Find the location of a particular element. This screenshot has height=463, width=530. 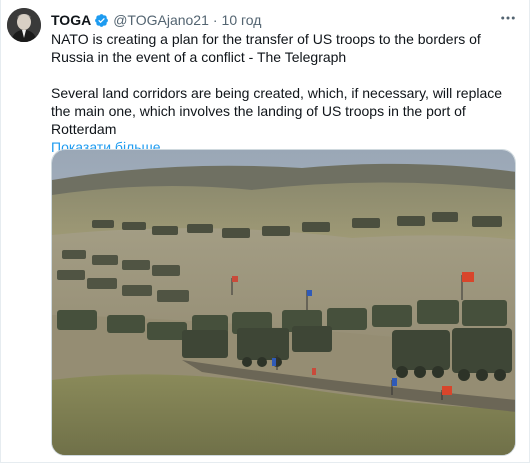

author-handle: @TOGAjano21 is located at coordinates (161, 20).